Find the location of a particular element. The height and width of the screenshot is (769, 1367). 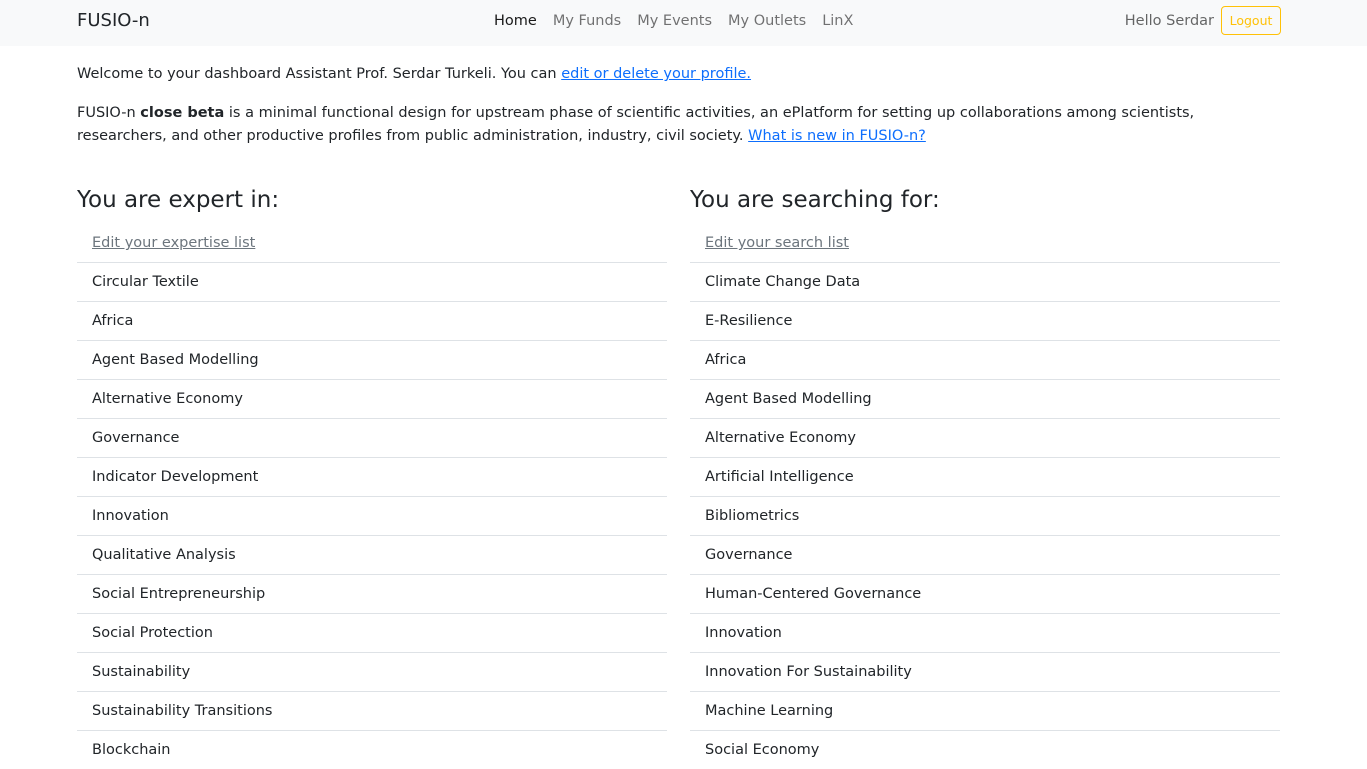

expertise-list-item: Qualitative Analysis is located at coordinates (372, 555).